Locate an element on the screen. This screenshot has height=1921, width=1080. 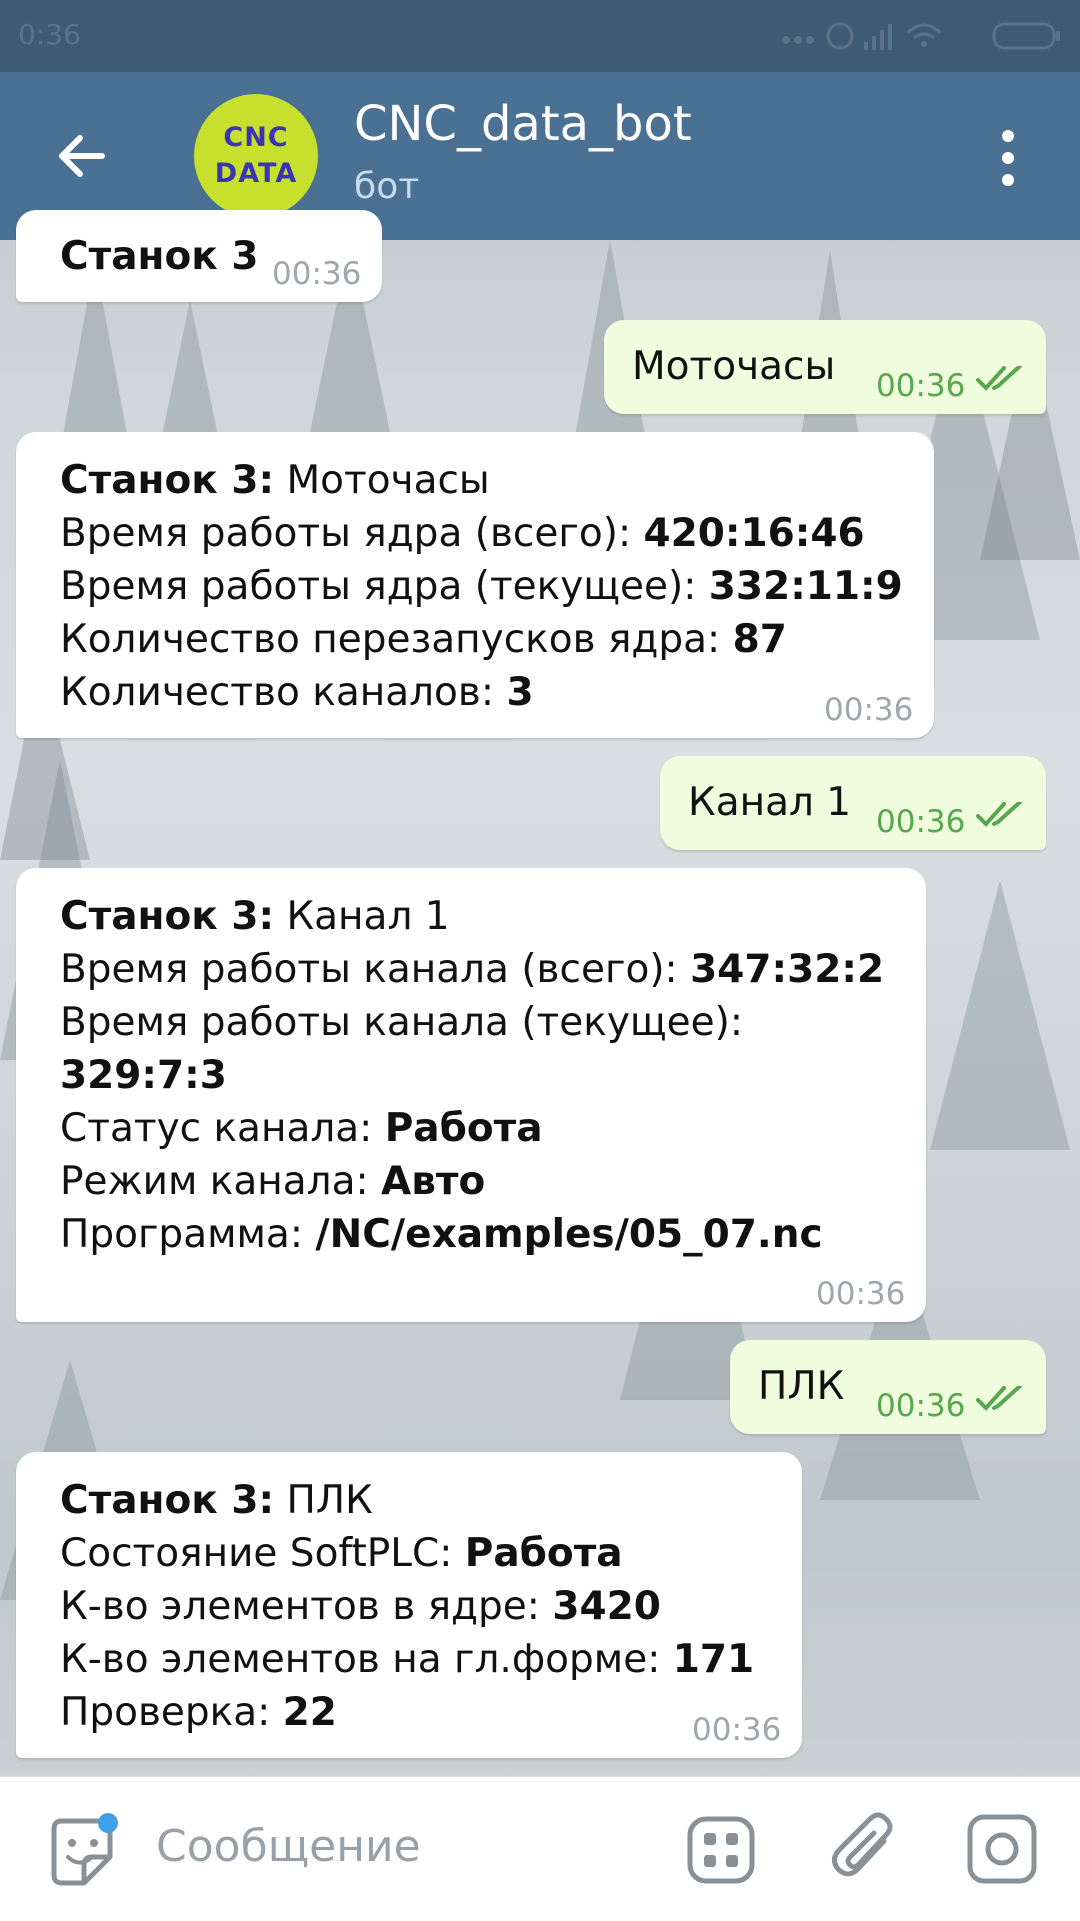
message-line: Количество каналов: 3 is located at coordinates (297, 692).